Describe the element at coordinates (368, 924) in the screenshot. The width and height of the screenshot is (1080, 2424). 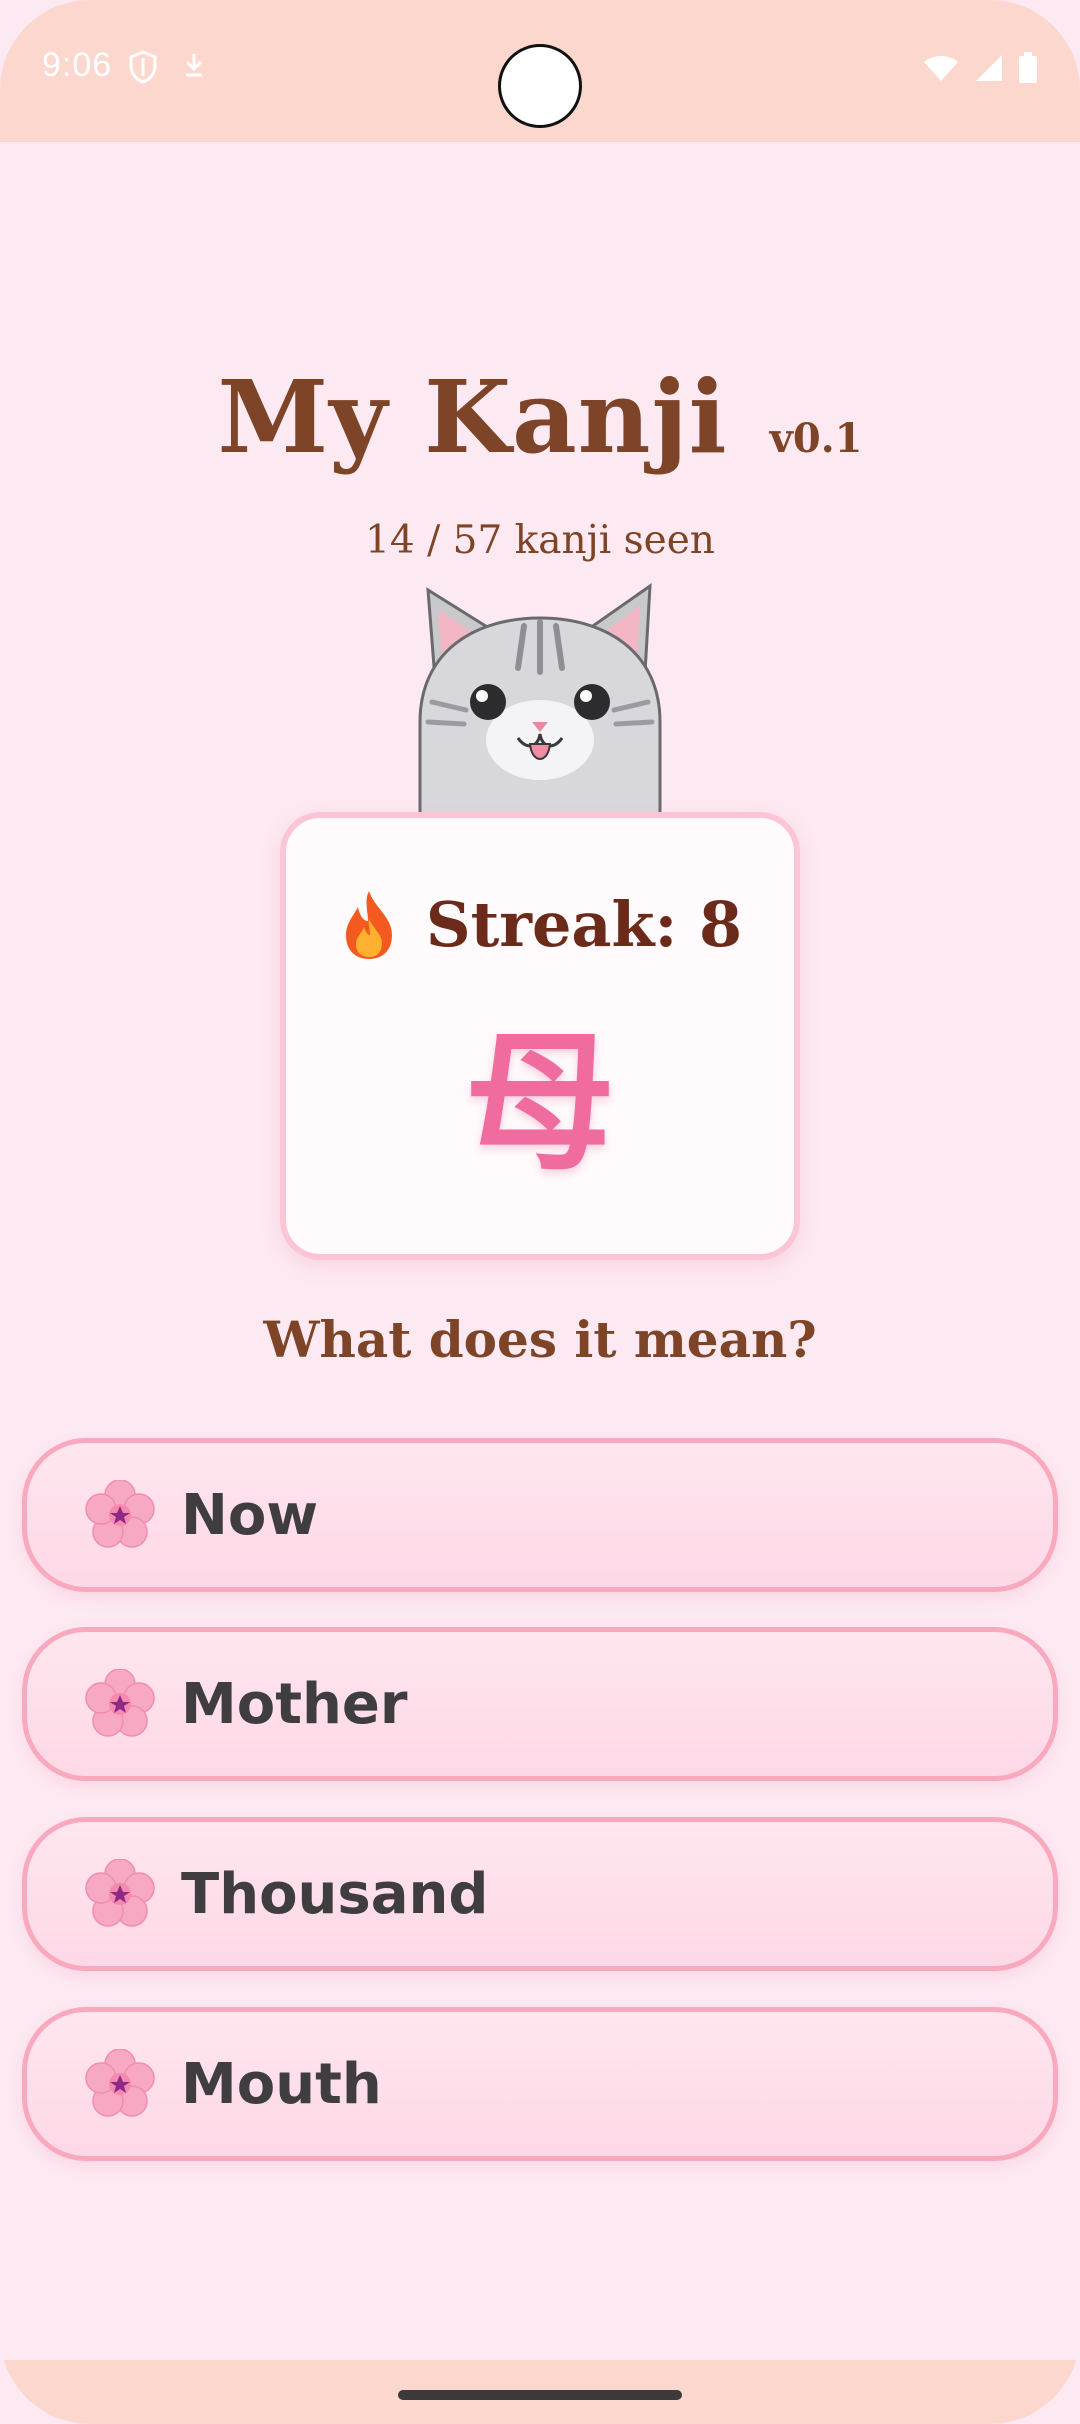
I see `fire-icon` at that location.